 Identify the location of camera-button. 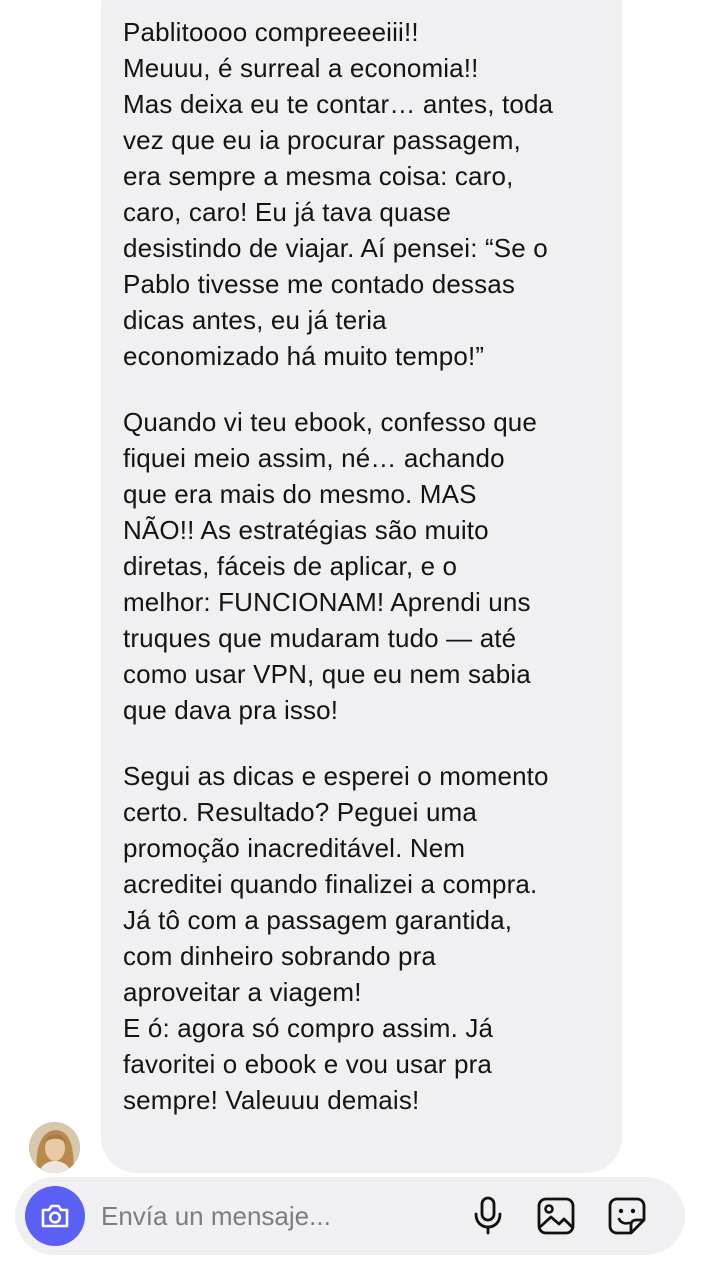
(55, 1216).